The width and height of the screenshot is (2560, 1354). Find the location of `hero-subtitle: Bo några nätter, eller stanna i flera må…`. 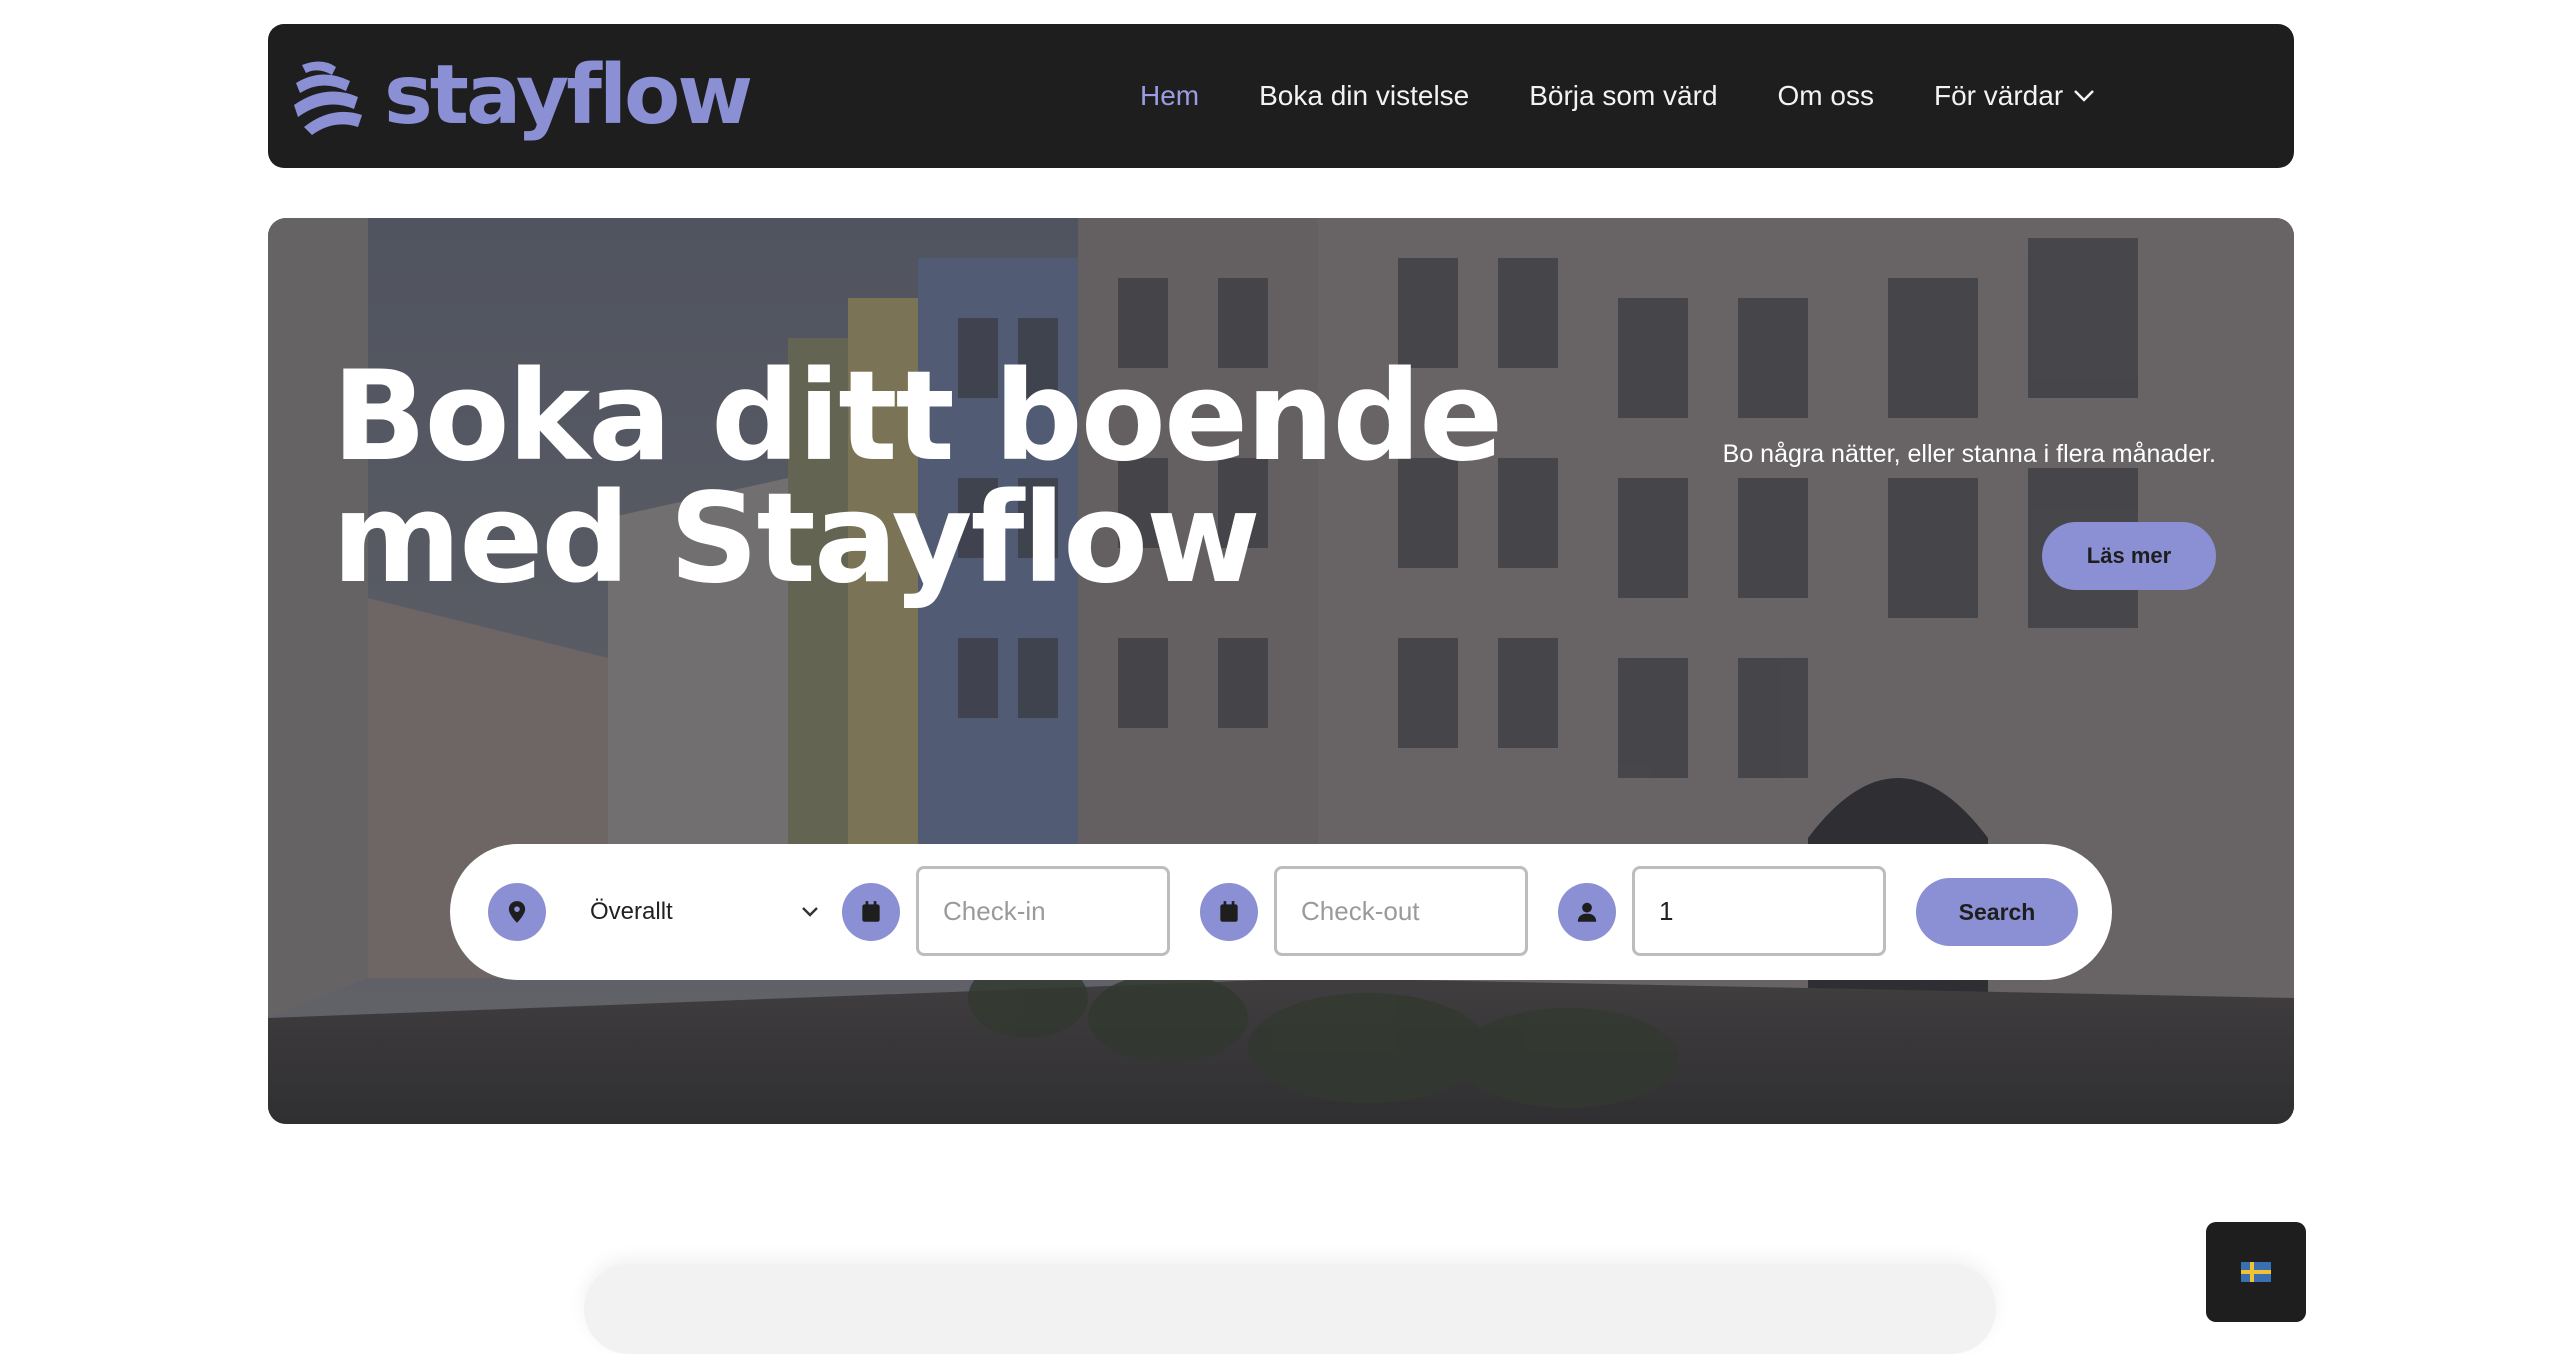

hero-subtitle: Bo några nätter, eller stanna i flera må… is located at coordinates (1969, 454).